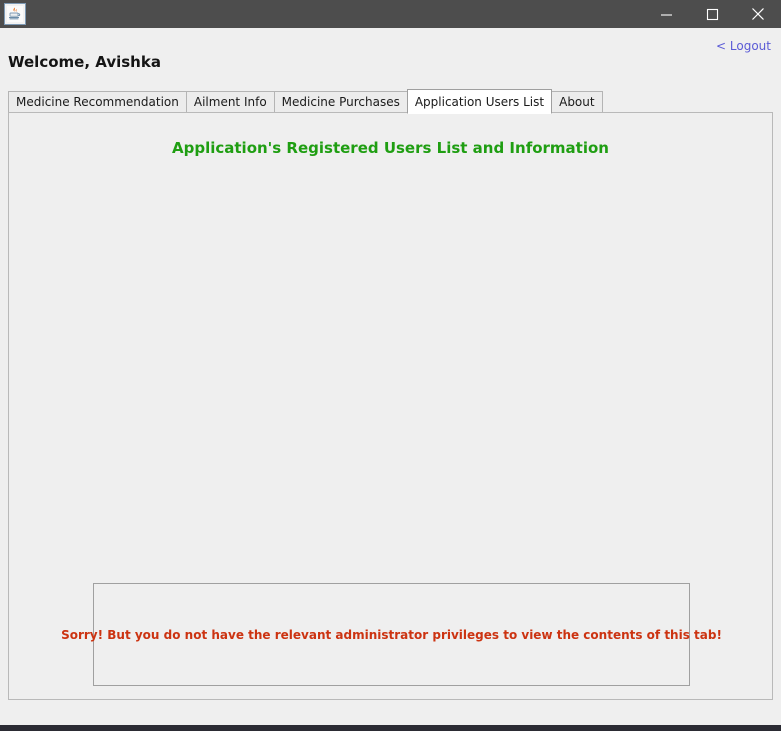 The width and height of the screenshot is (781, 731). What do you see at coordinates (390, 728) in the screenshot?
I see `window-bottom-strip` at bounding box center [390, 728].